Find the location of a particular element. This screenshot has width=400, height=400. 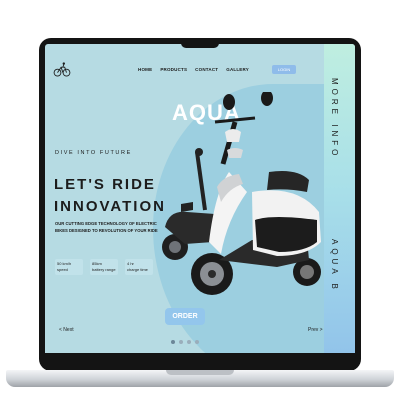

tagline: DIVE INTO FUTURE is located at coordinates (93, 153).